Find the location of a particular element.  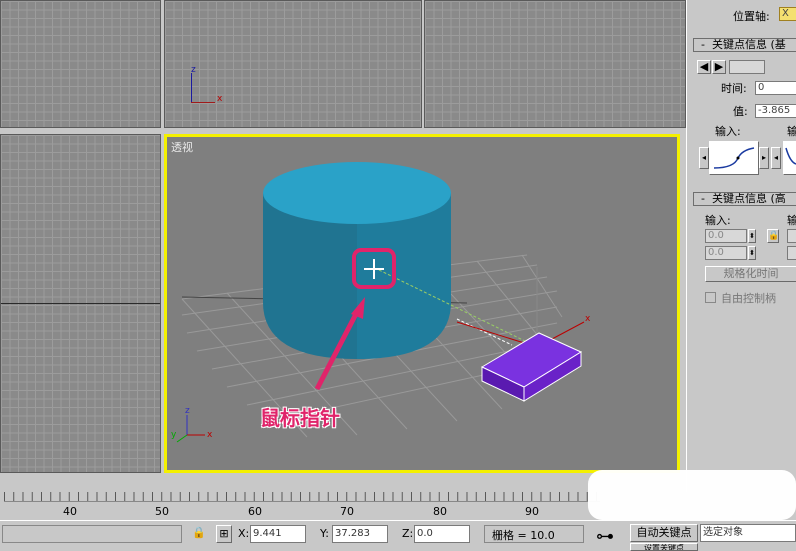

rollout-key-info-basic: - 关键点信息 (基 is located at coordinates (744, 45).